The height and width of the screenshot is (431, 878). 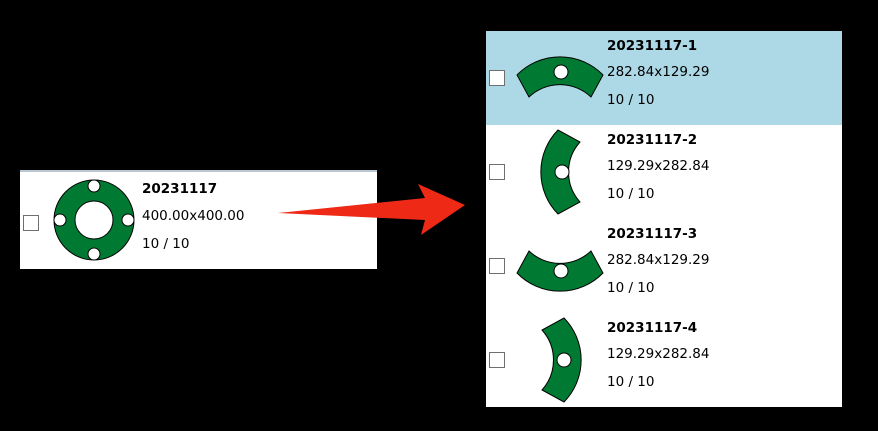 What do you see at coordinates (180, 189) in the screenshot?
I see `part-name: 20231117` at bounding box center [180, 189].